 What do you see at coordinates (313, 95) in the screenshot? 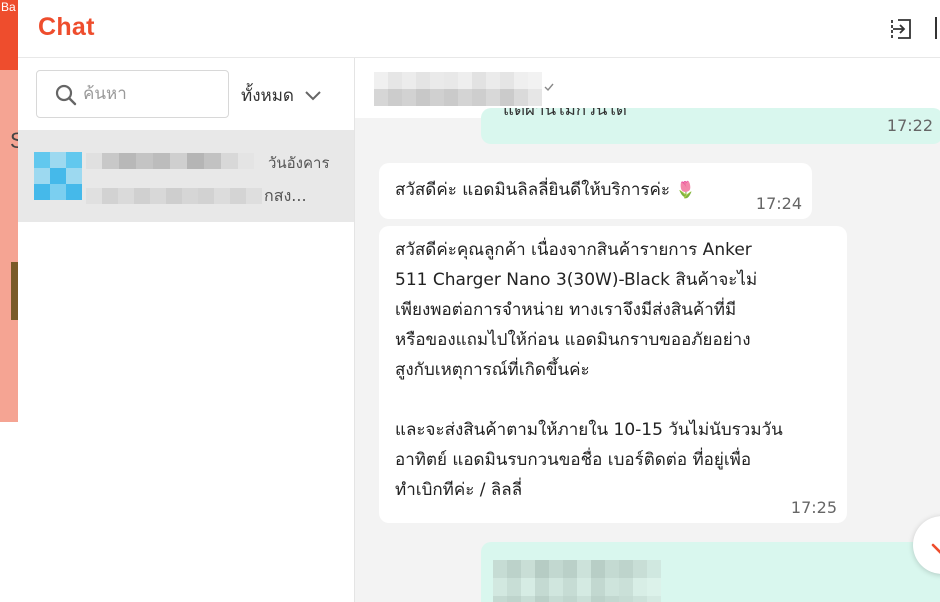
I see `chevron-down-icon` at bounding box center [313, 95].